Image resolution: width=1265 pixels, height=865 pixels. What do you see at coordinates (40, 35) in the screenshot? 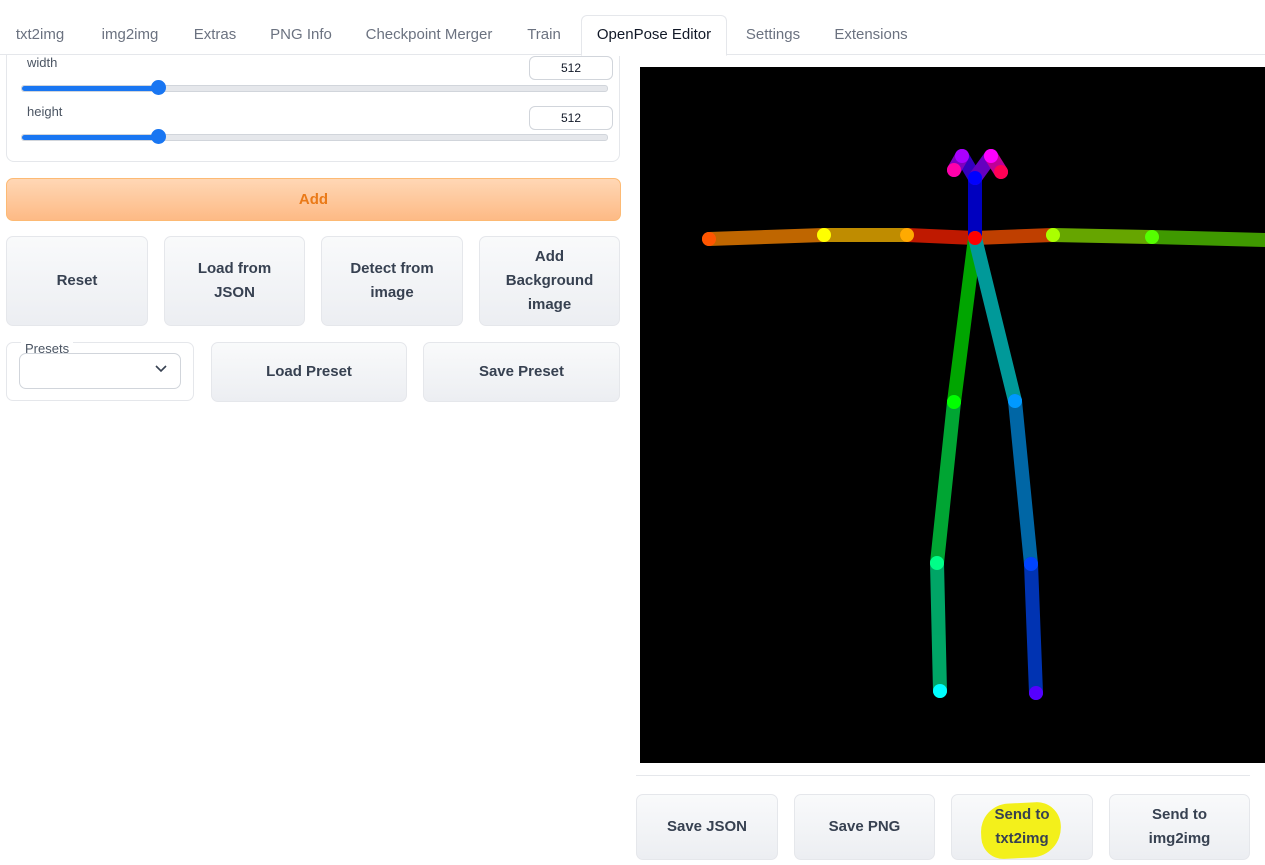
I see `tab-txt2img: txt2img` at bounding box center [40, 35].